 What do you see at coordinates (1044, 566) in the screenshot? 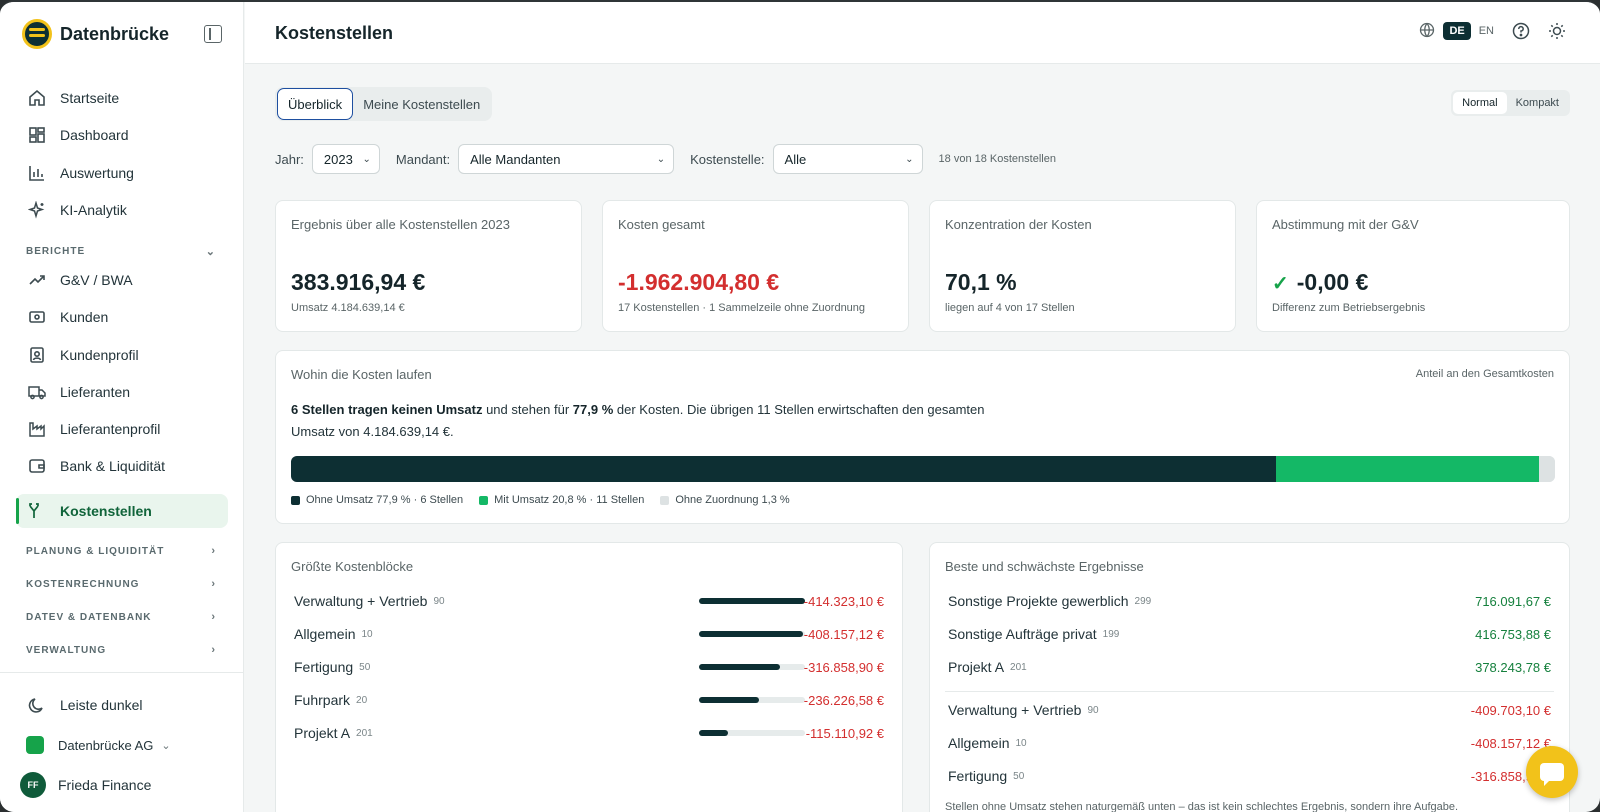
I see `card-title: Beste und schwächste Ergebnisse` at bounding box center [1044, 566].